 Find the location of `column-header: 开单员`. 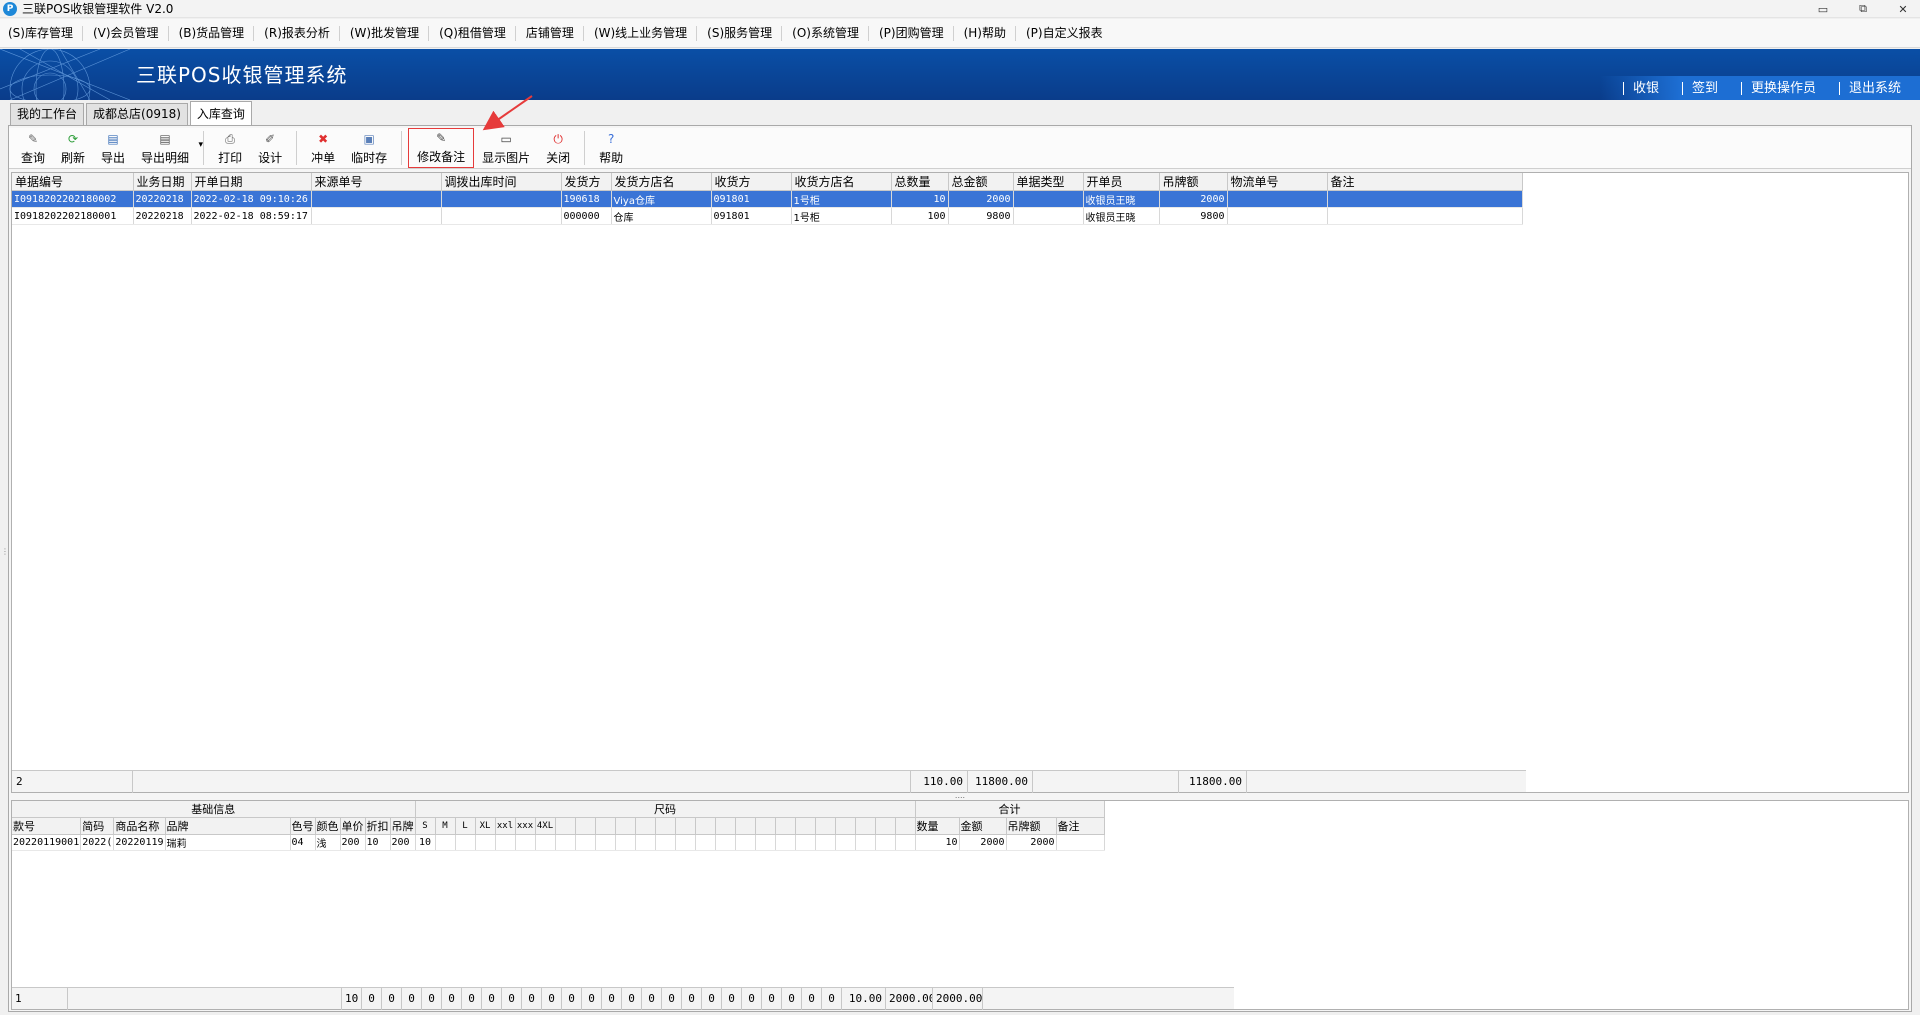

column-header: 开单员 is located at coordinates (1121, 182).